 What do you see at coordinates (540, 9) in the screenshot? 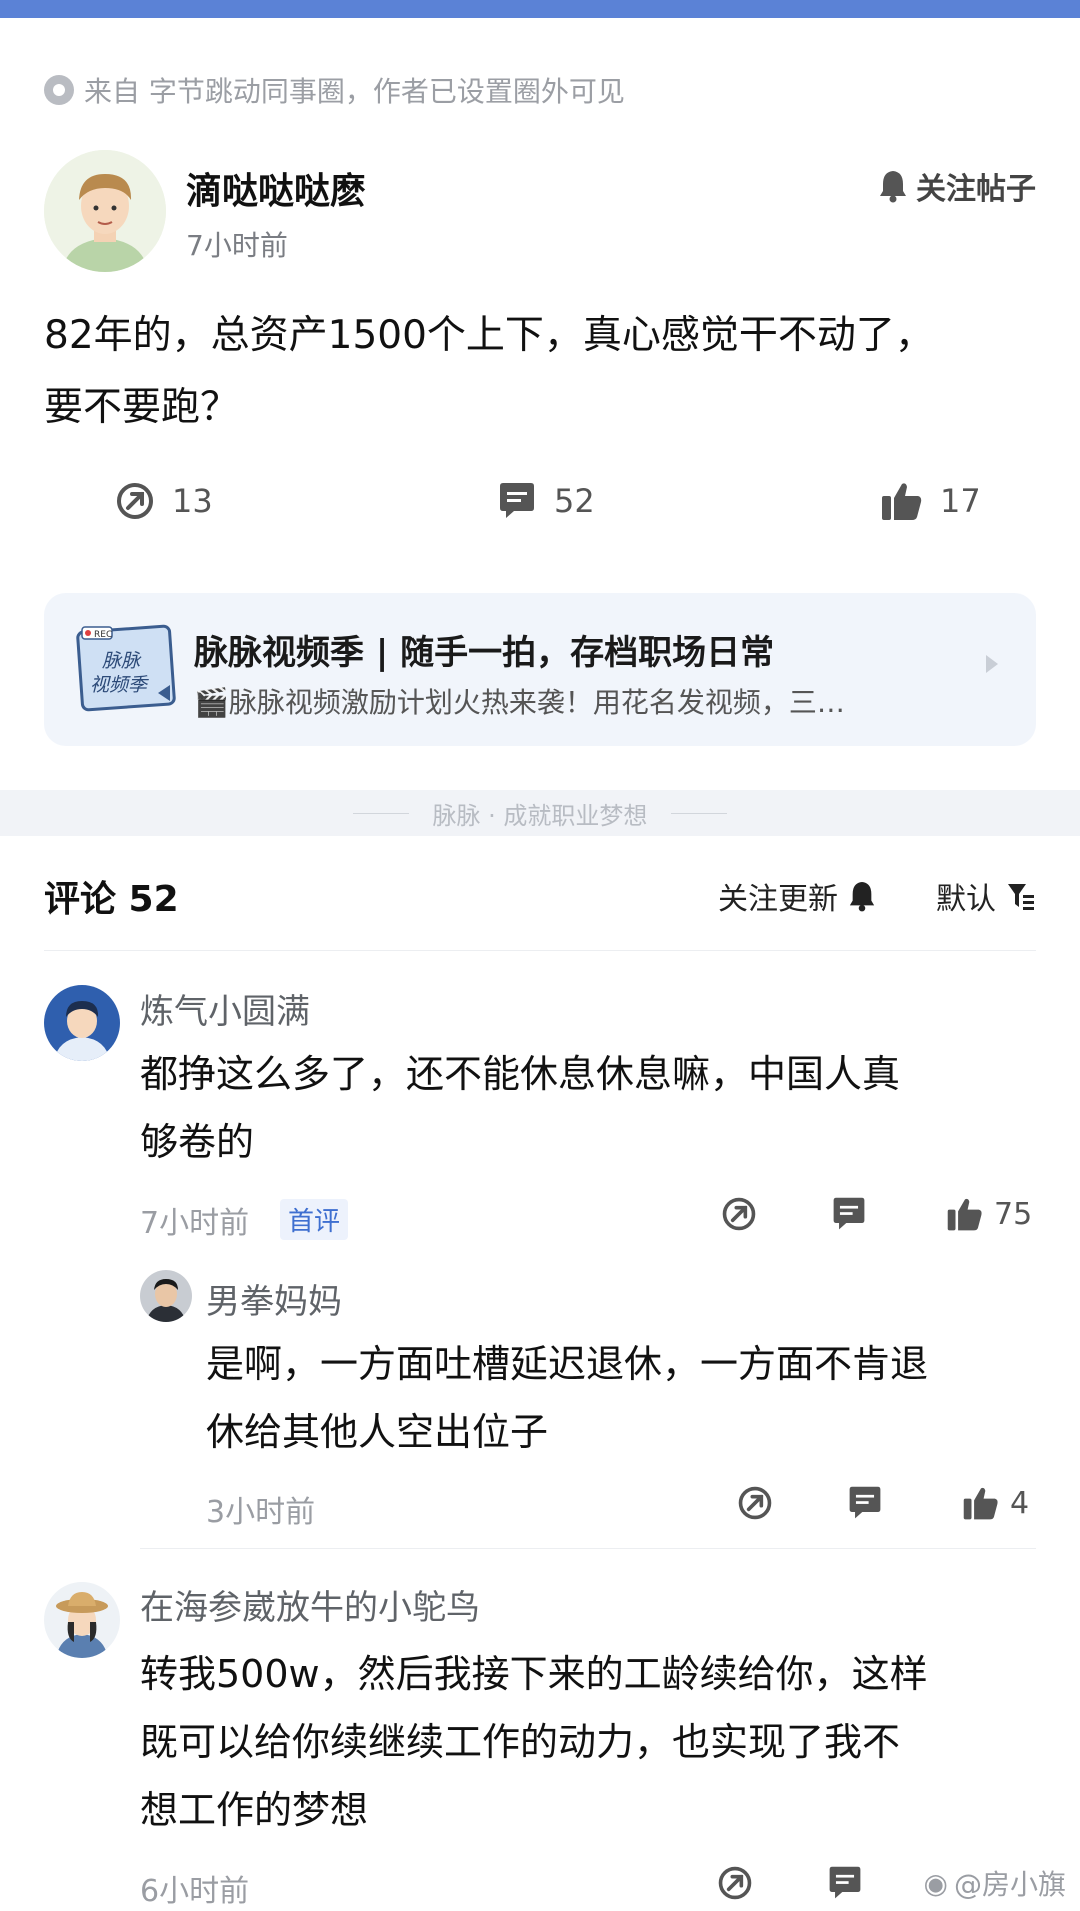
I see `top-accent-bar` at bounding box center [540, 9].